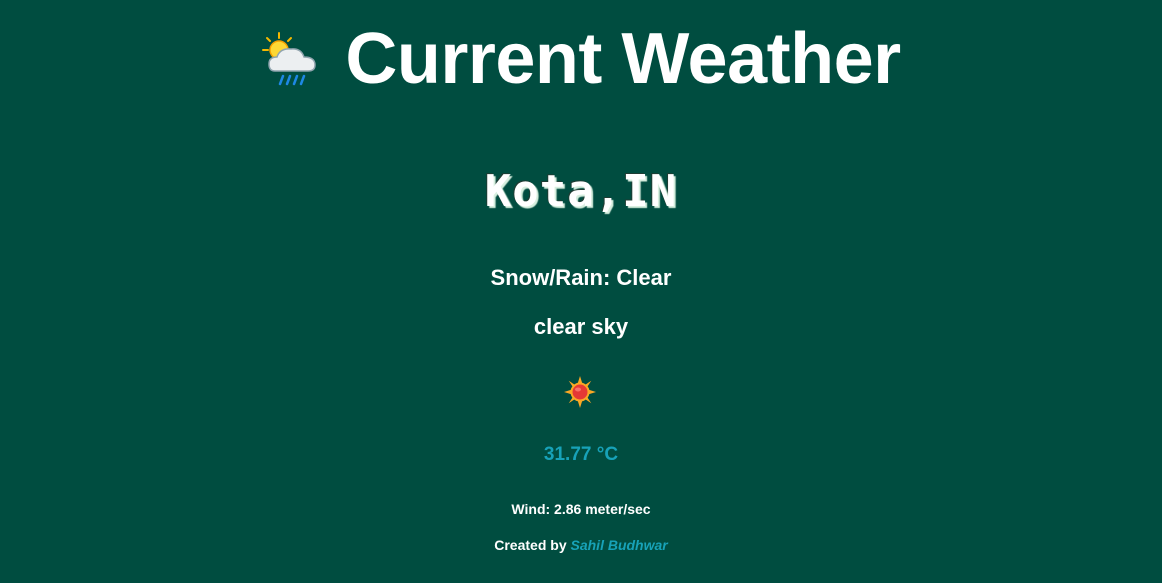 The height and width of the screenshot is (583, 1162). What do you see at coordinates (581, 191) in the screenshot?
I see `city-name: Kota,IN` at bounding box center [581, 191].